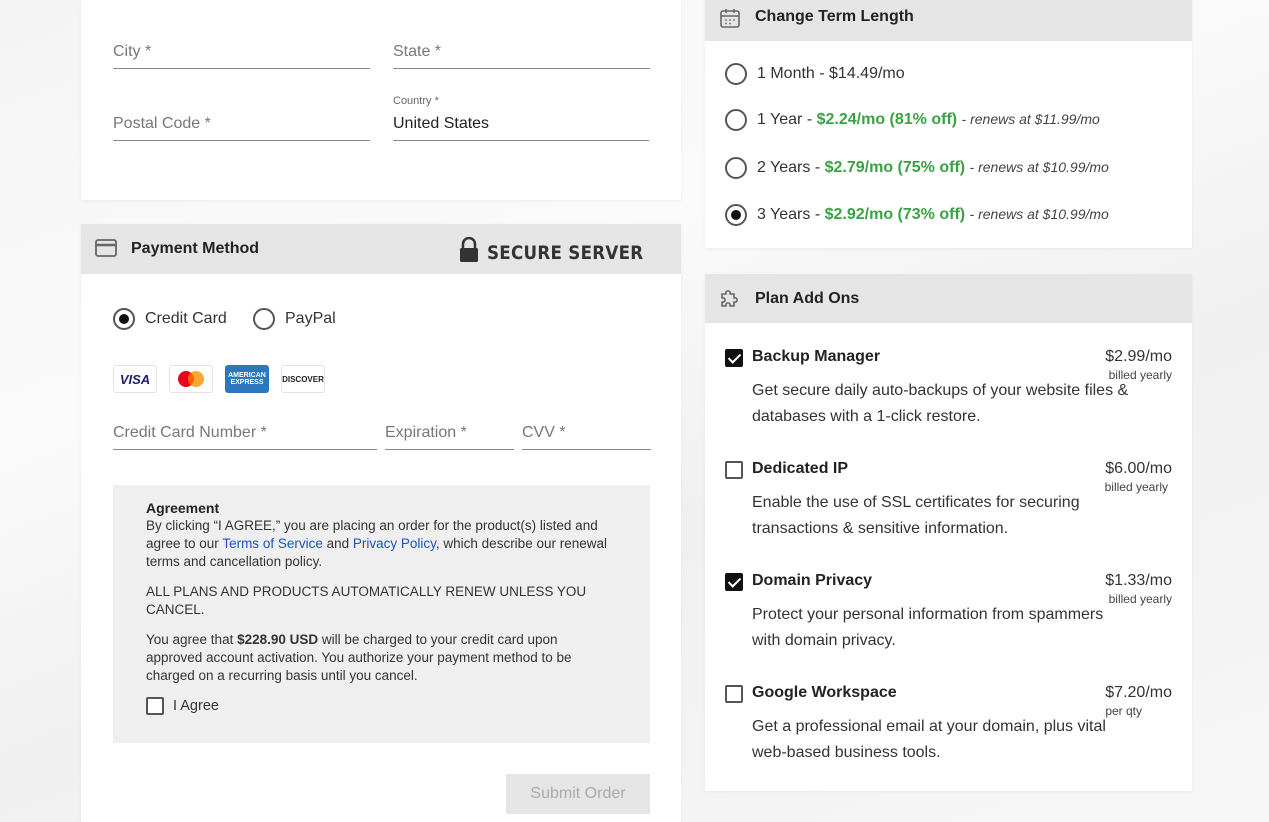 The width and height of the screenshot is (1269, 822). I want to click on credit-card-number-placeholder: Credit Card Number *, so click(190, 432).